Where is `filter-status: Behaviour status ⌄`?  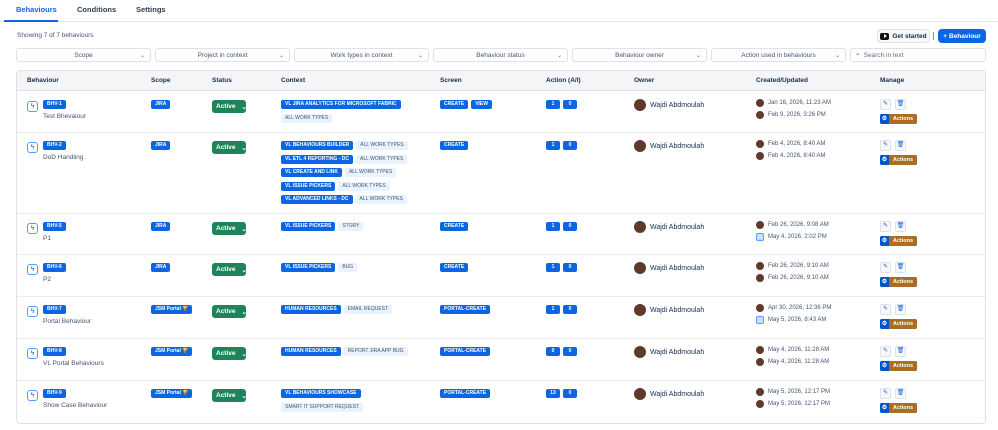 filter-status: Behaviour status ⌄ is located at coordinates (500, 55).